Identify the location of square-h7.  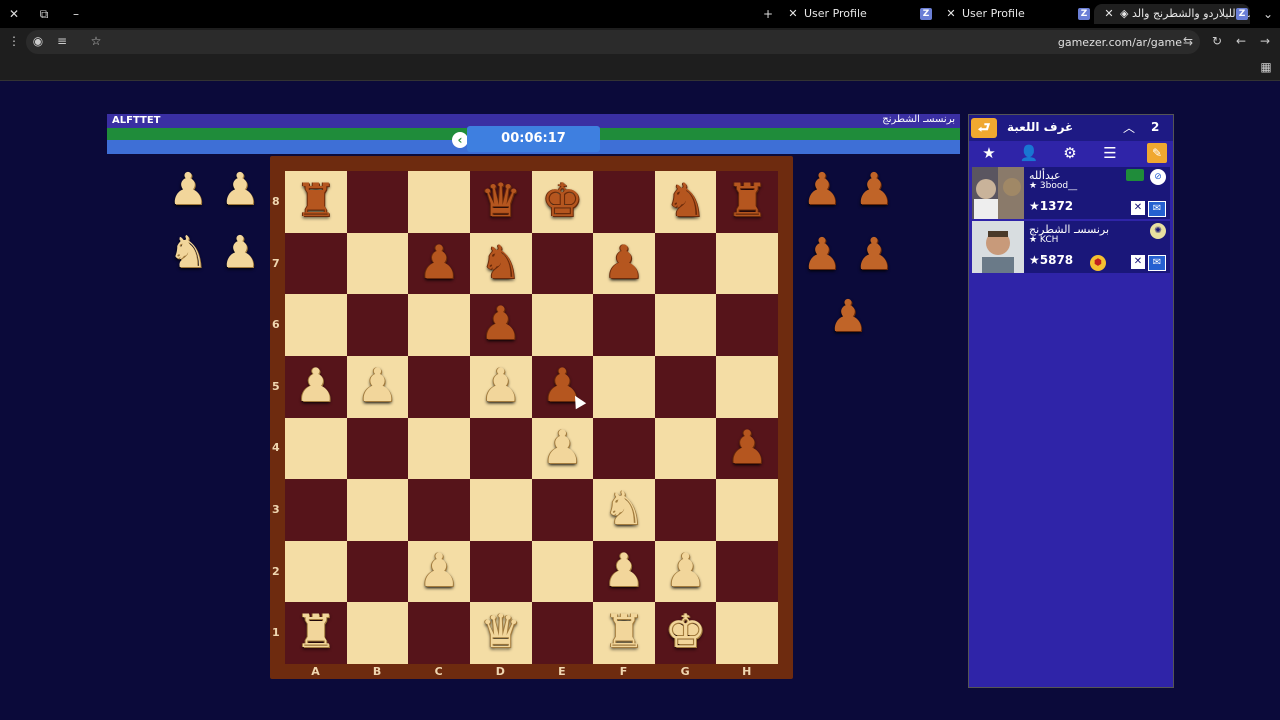
(747, 263).